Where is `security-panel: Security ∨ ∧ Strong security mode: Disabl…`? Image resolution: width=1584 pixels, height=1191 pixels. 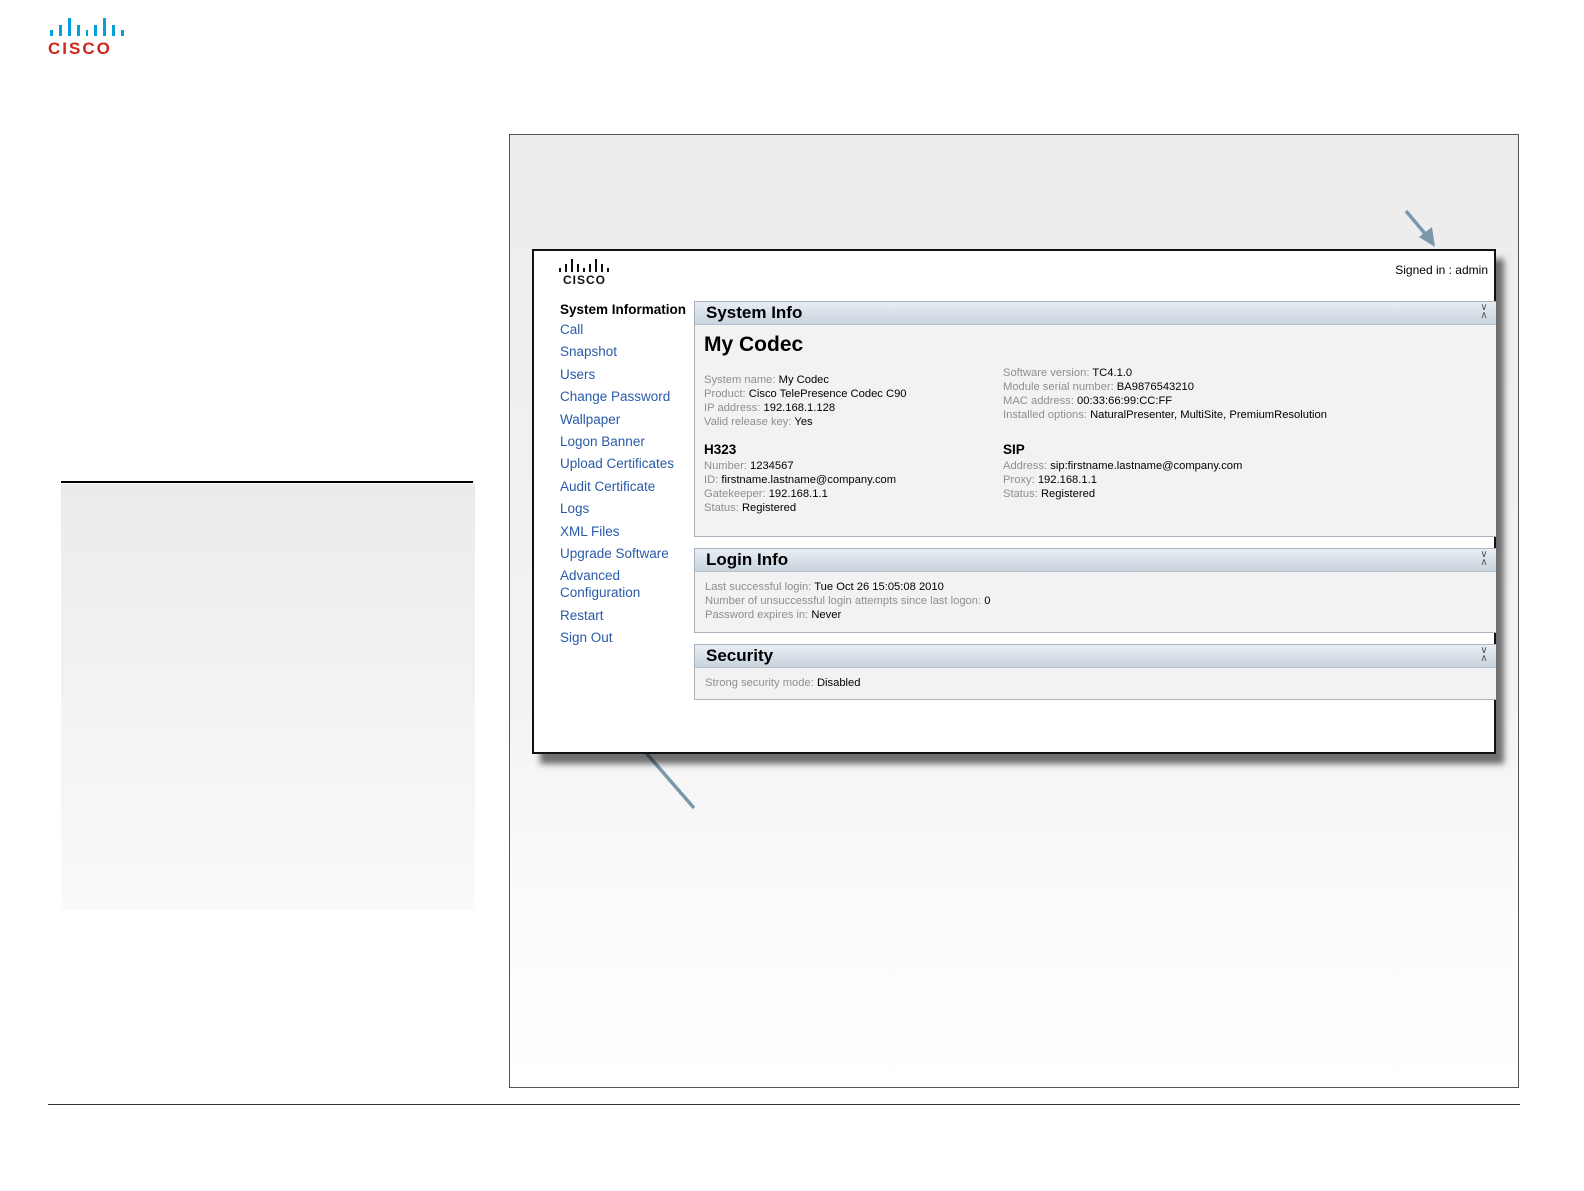 security-panel: Security ∨ ∧ Strong security mode: Disabl… is located at coordinates (1095, 672).